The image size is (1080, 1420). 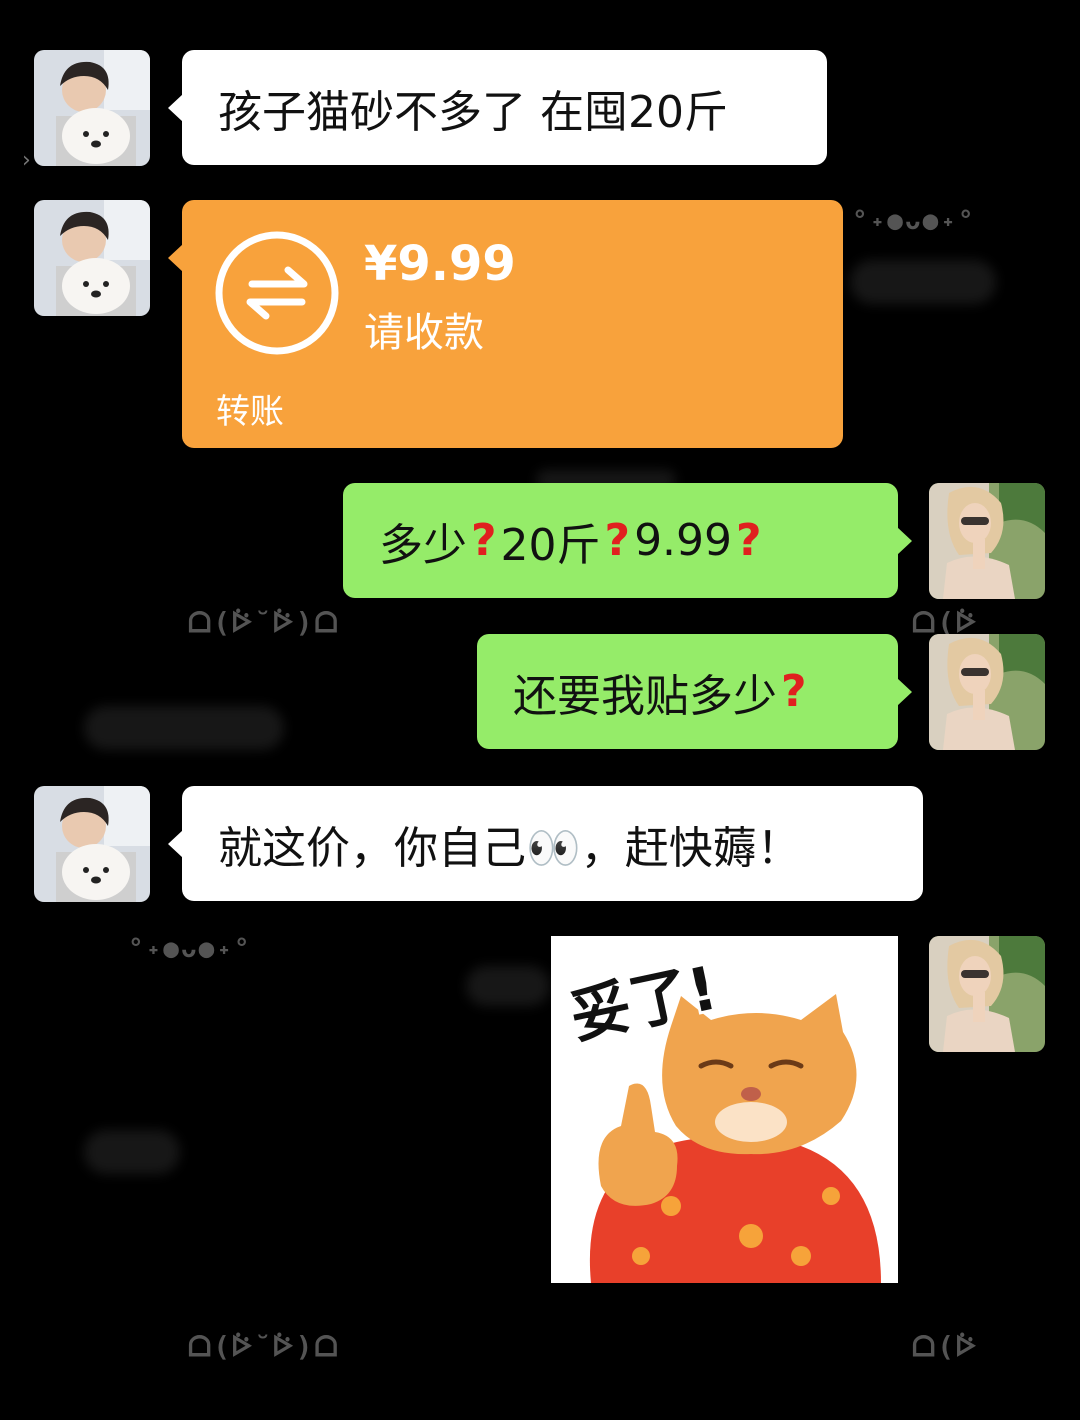 I want to click on chevron-right-icon: ›, so click(x=26, y=160).